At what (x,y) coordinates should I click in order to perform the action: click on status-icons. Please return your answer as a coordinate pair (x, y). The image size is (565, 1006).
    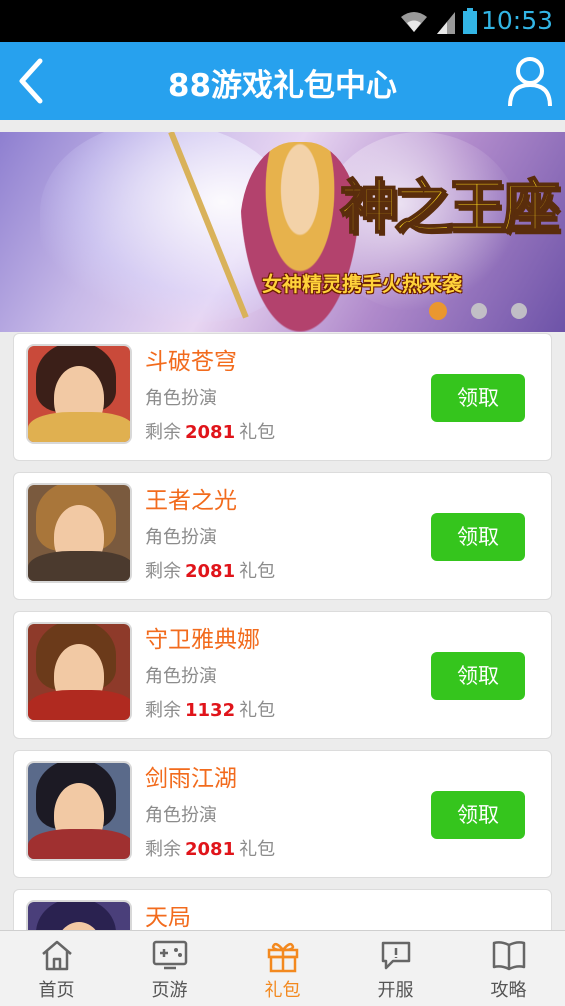
    Looking at the image, I should click on (438, 21).